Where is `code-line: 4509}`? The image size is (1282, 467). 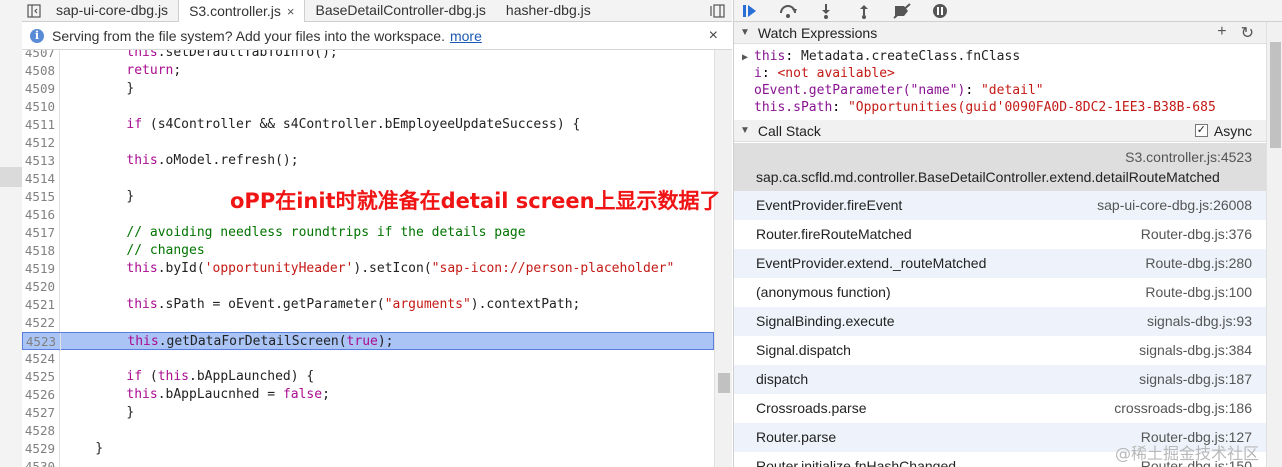 code-line: 4509} is located at coordinates (368, 89).